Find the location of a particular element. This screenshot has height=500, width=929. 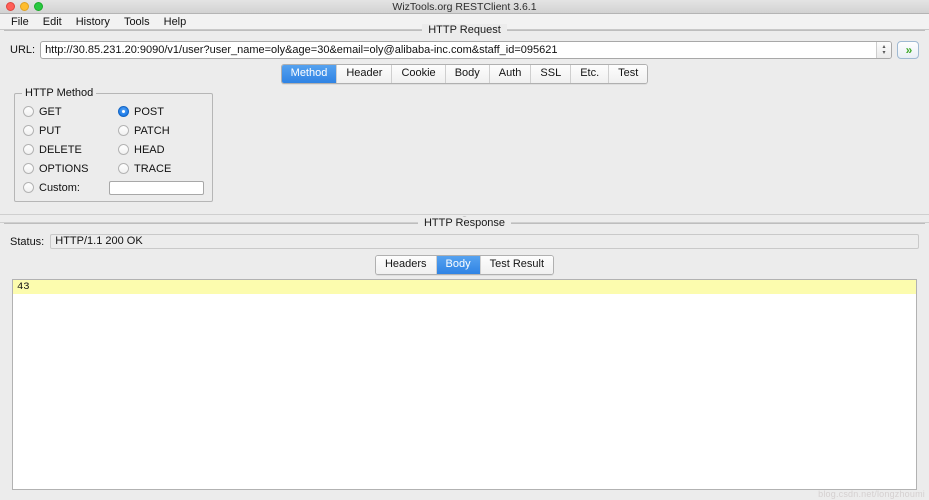

tab-response-headers: Headers is located at coordinates (406, 265).